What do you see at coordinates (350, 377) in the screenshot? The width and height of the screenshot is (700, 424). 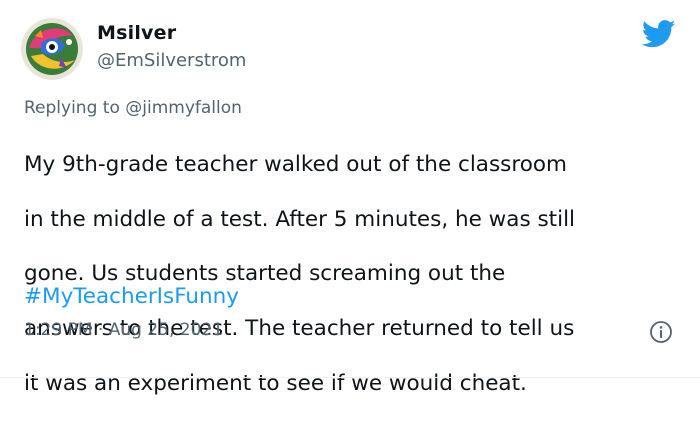 I see `divider` at bounding box center [350, 377].